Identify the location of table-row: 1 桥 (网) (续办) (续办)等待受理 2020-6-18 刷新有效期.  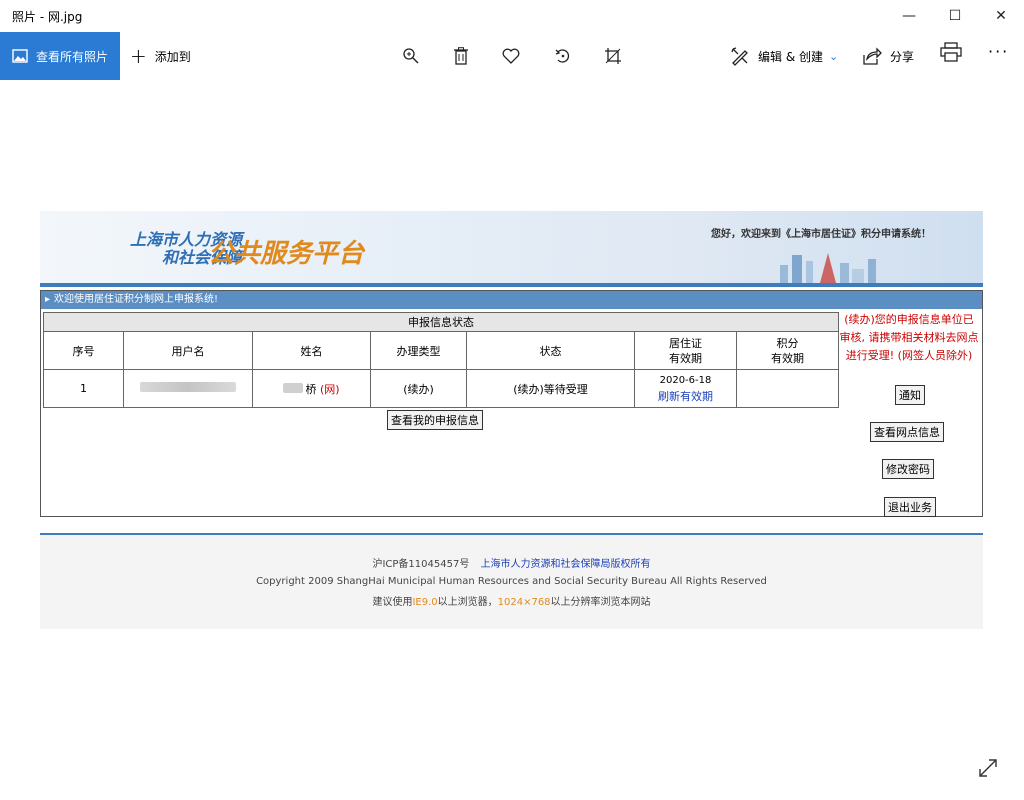
(441, 388).